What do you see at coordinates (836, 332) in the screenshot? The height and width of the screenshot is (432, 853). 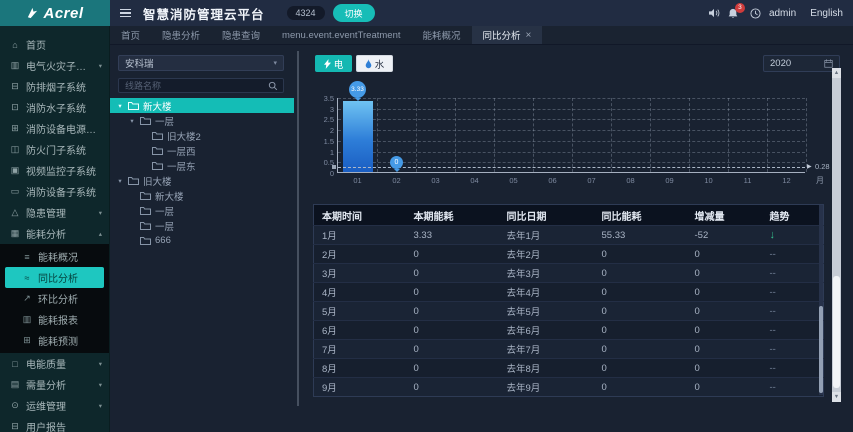 I see `scrollbar-thumb` at bounding box center [836, 332].